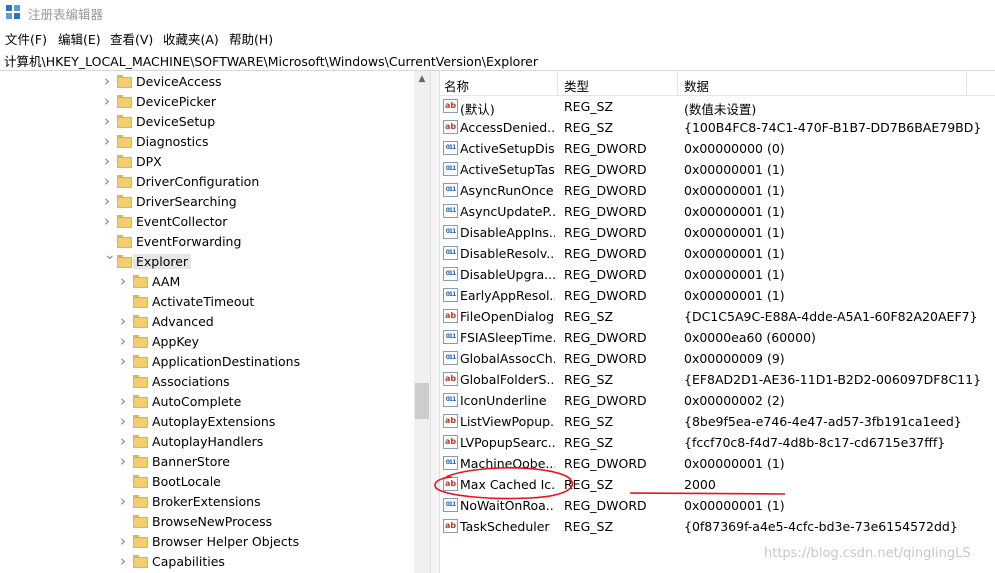 The width and height of the screenshot is (995, 573). I want to click on registry-value-row: 011 AsyncRunOnce REG_DWORD 0x00000001 (1), so click(717, 190).